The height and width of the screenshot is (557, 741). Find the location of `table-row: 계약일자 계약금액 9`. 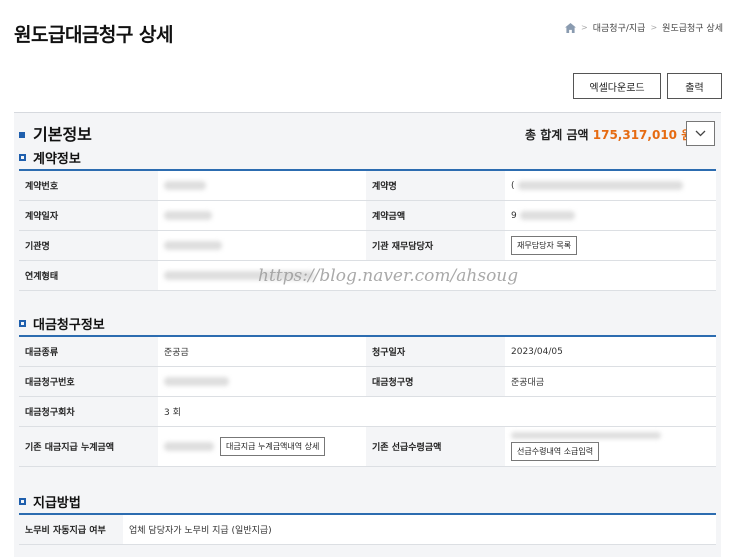

table-row: 계약일자 계약금액 9 is located at coordinates (367, 216).